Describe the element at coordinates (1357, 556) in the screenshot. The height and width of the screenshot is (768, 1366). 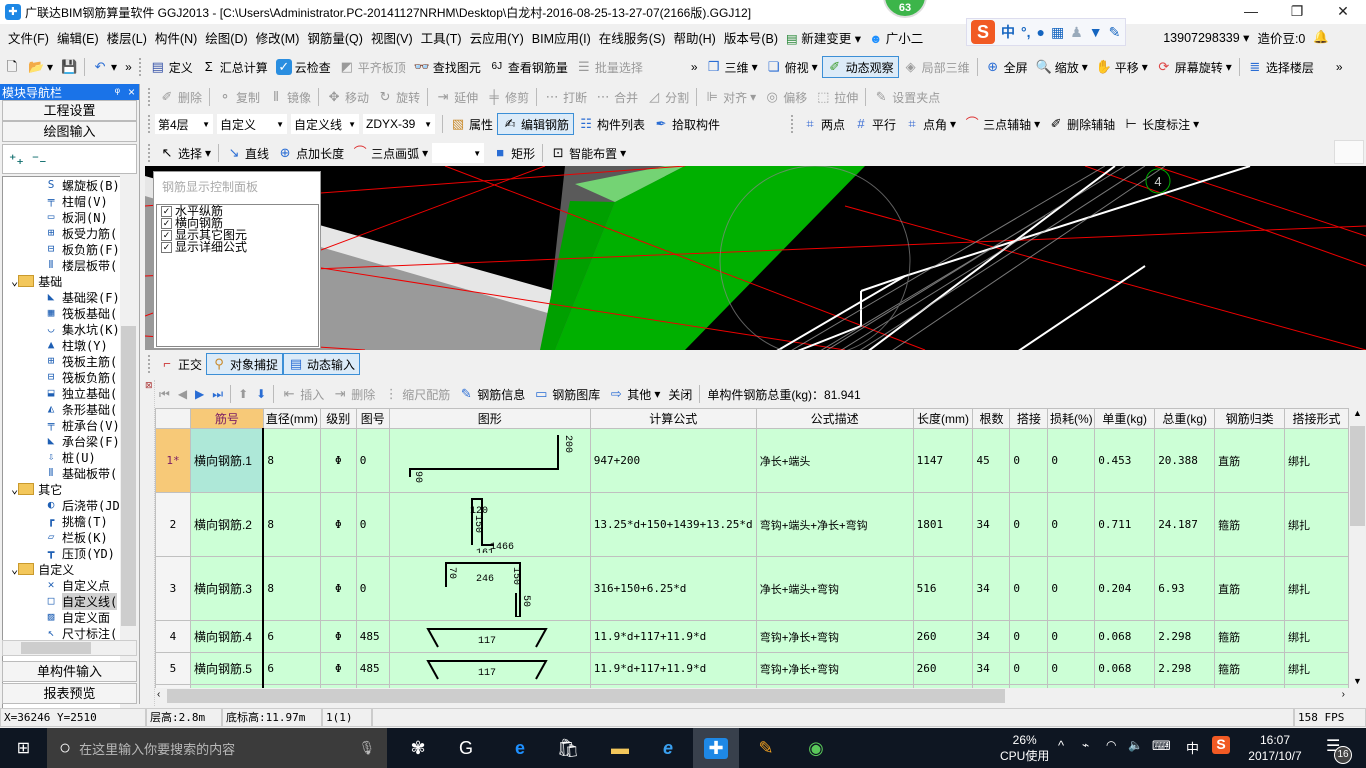
I see `grid-vscroll: ▲ ▼` at that location.